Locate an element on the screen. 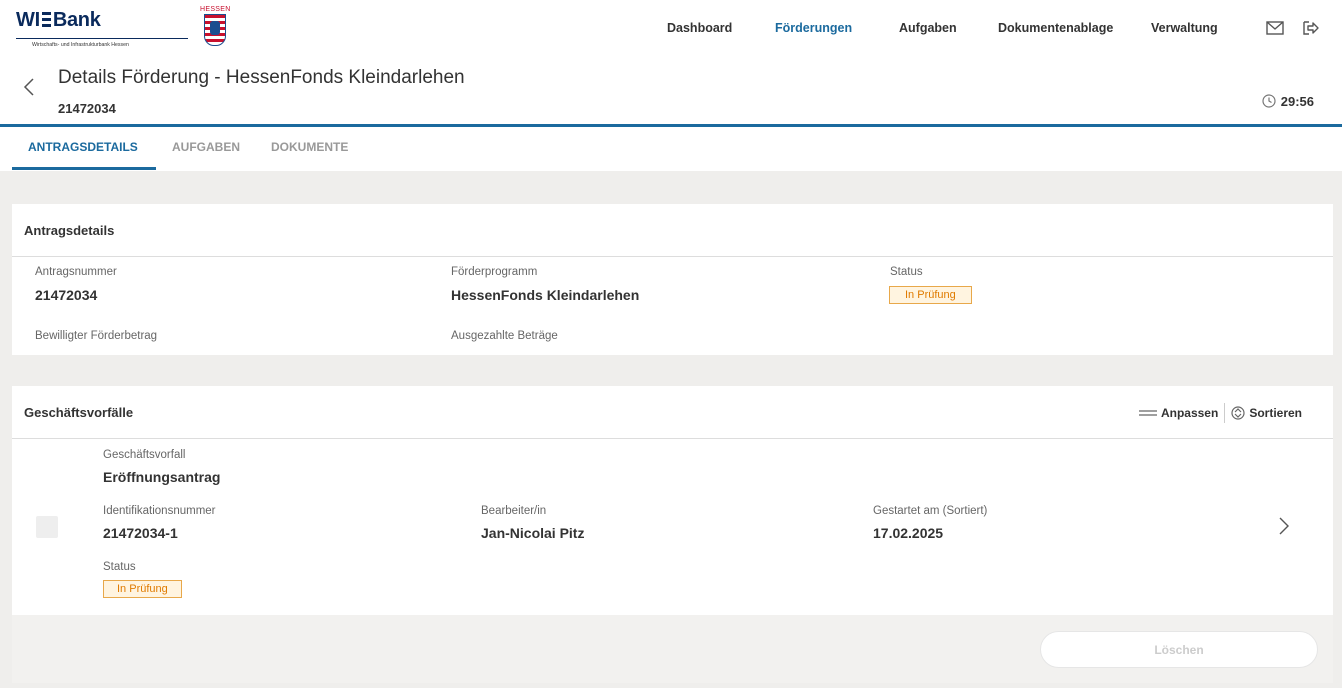 The image size is (1342, 688). ausgezahlt-label: Ausgezahlte Beträge is located at coordinates (504, 336).